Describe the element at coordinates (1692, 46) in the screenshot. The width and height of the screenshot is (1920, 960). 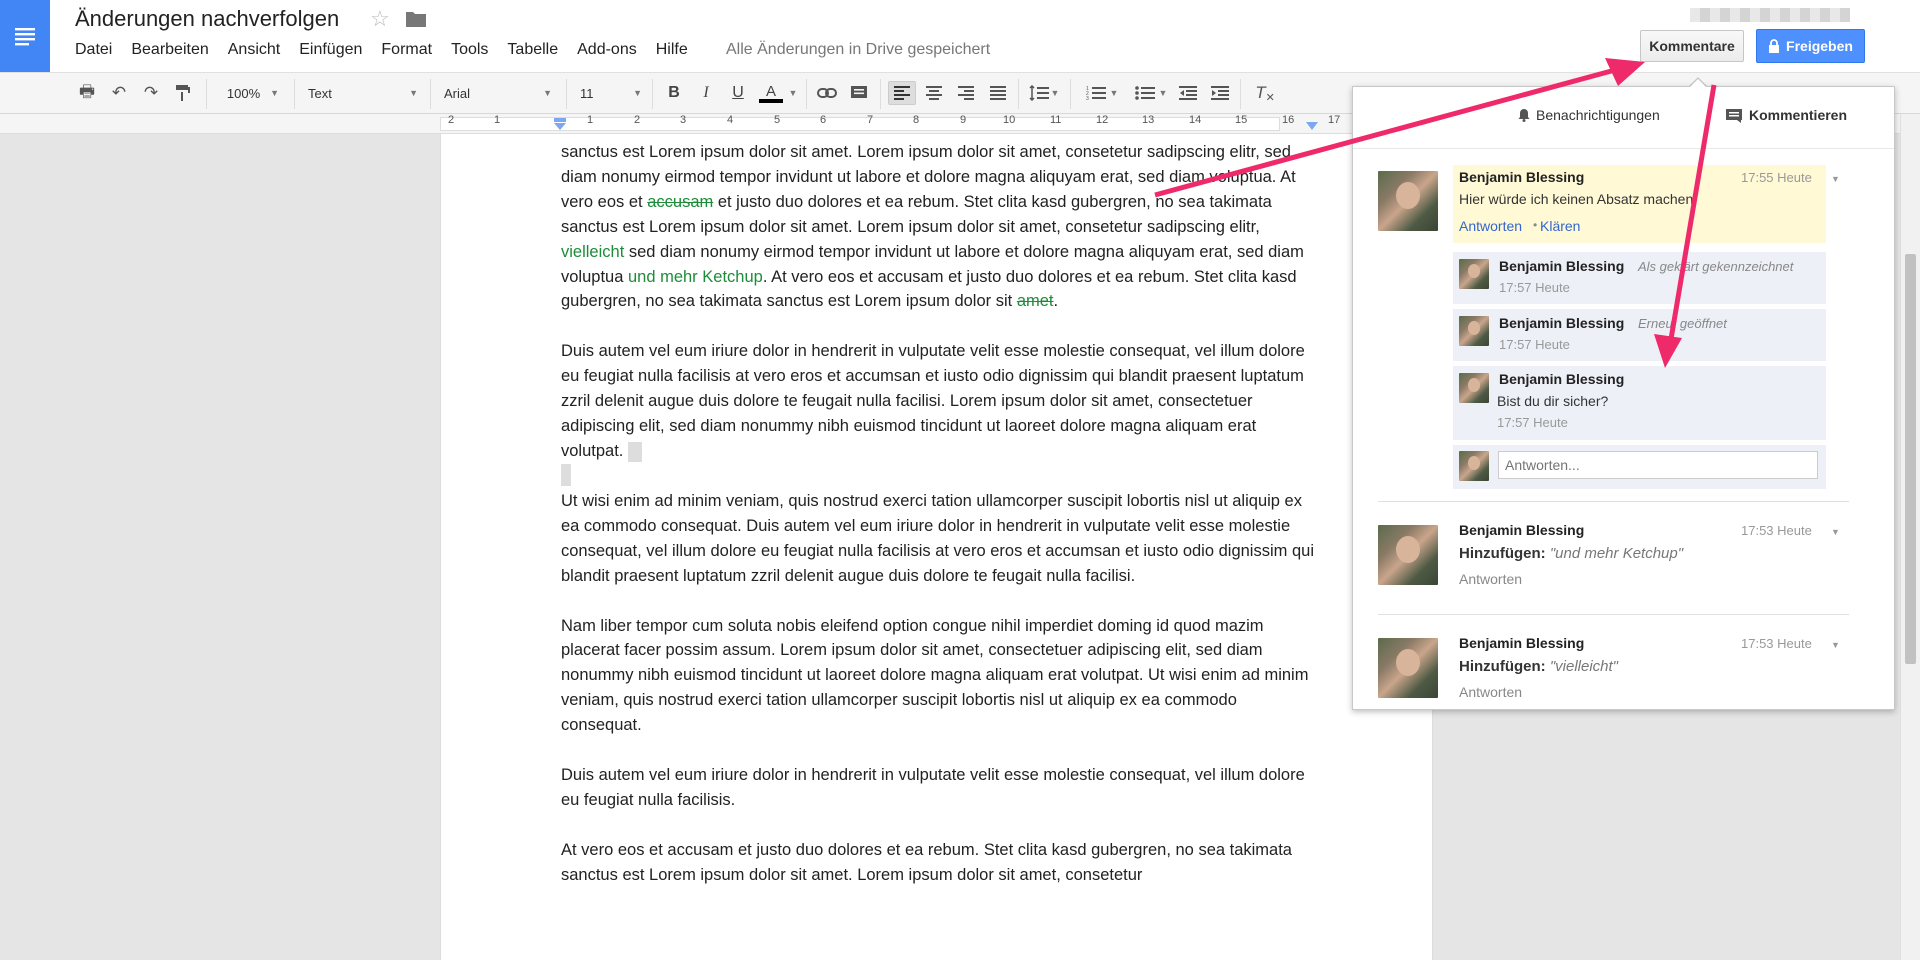
I see `comments-button: Kommentare` at that location.